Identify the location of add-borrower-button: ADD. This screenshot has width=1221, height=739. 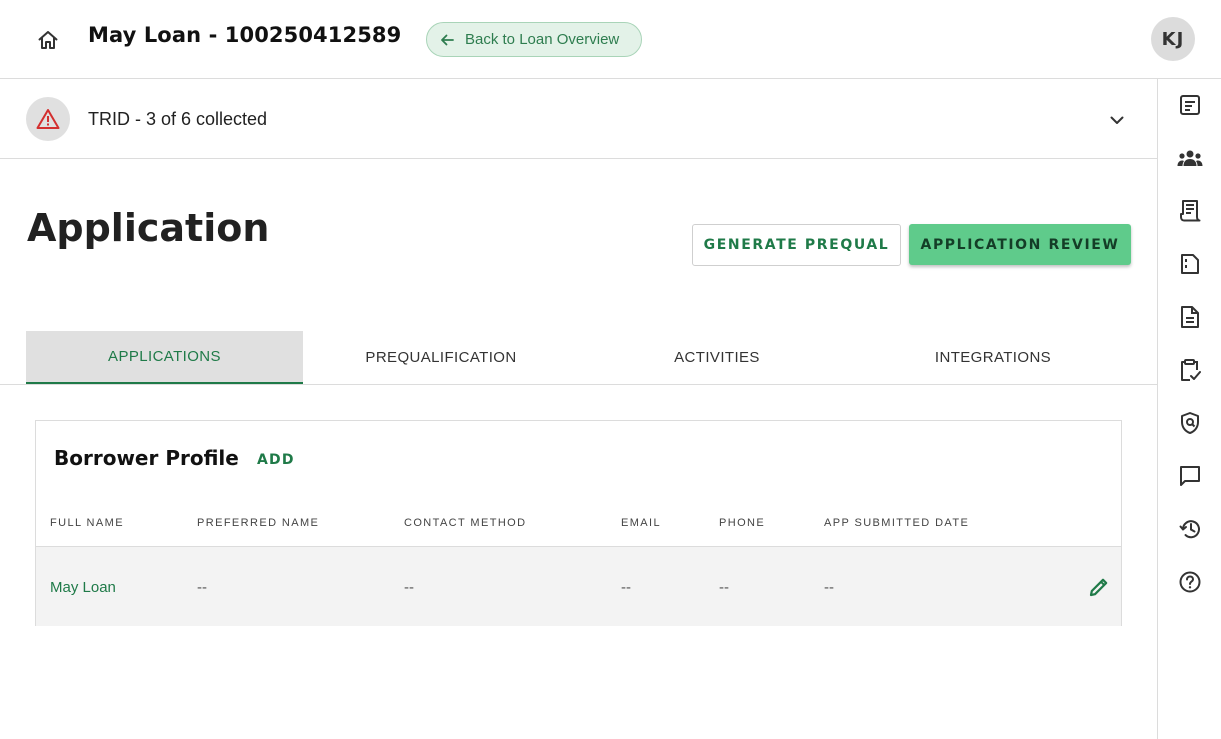
(276, 460).